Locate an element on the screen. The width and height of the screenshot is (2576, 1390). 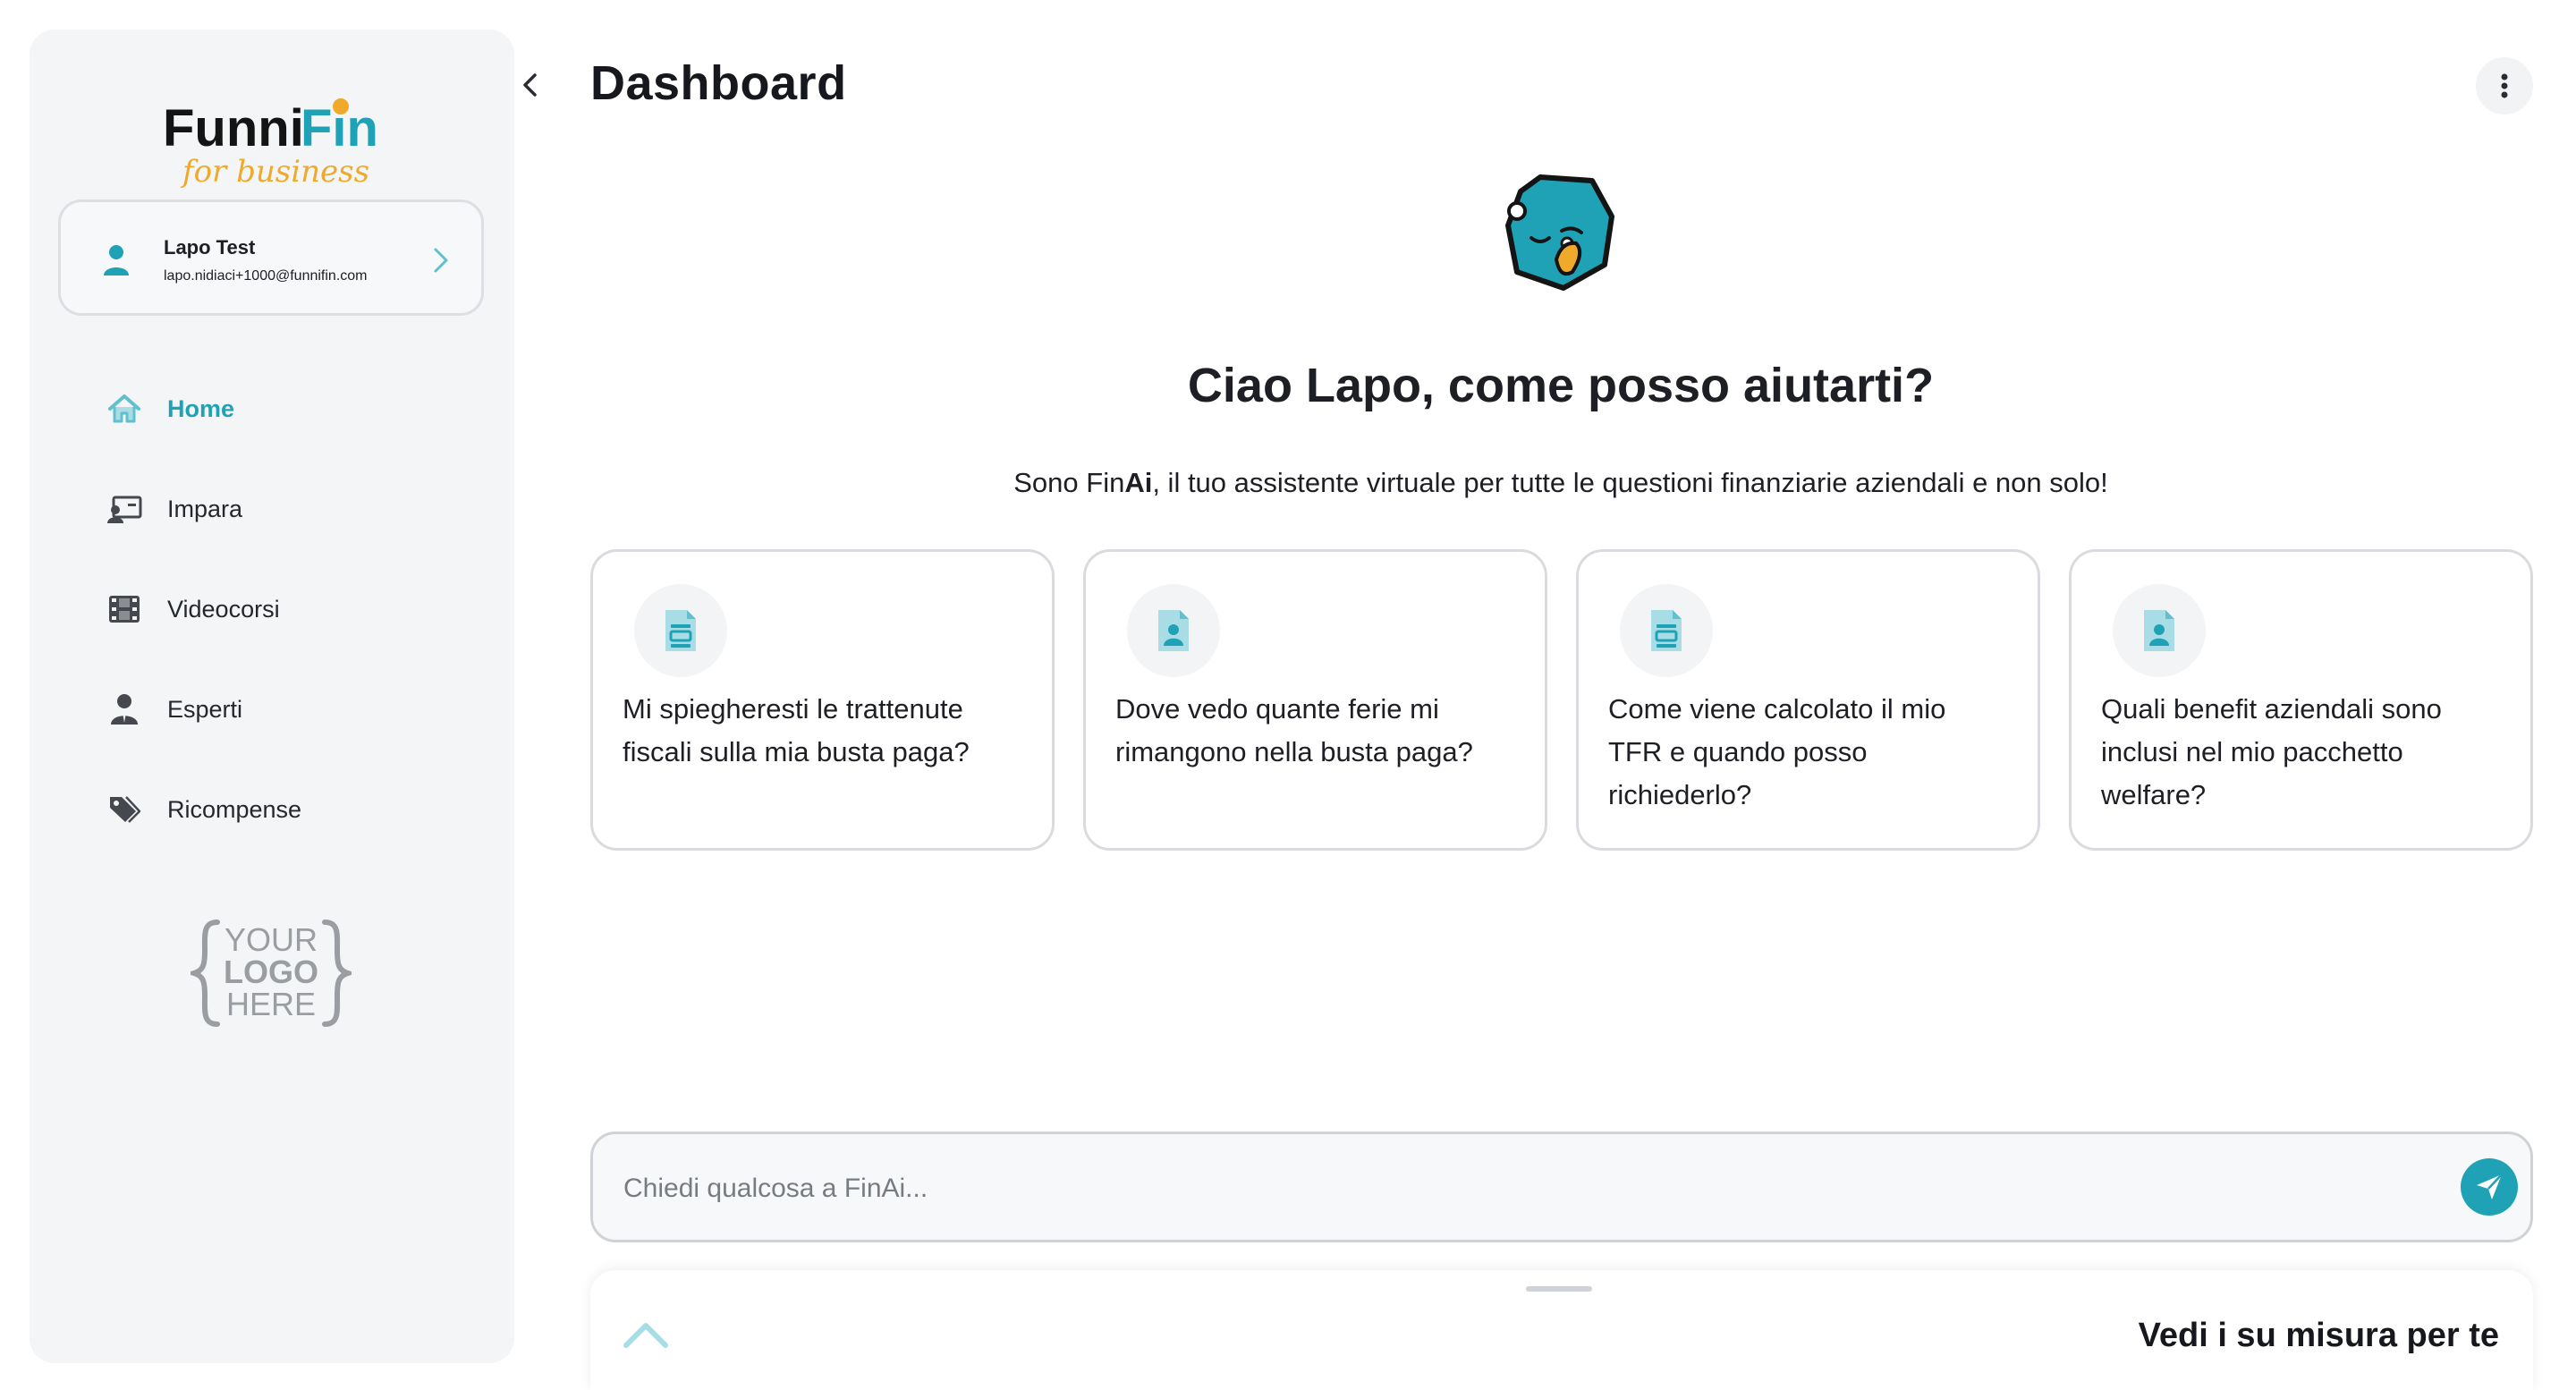
page-title: Dashboard is located at coordinates (718, 83).